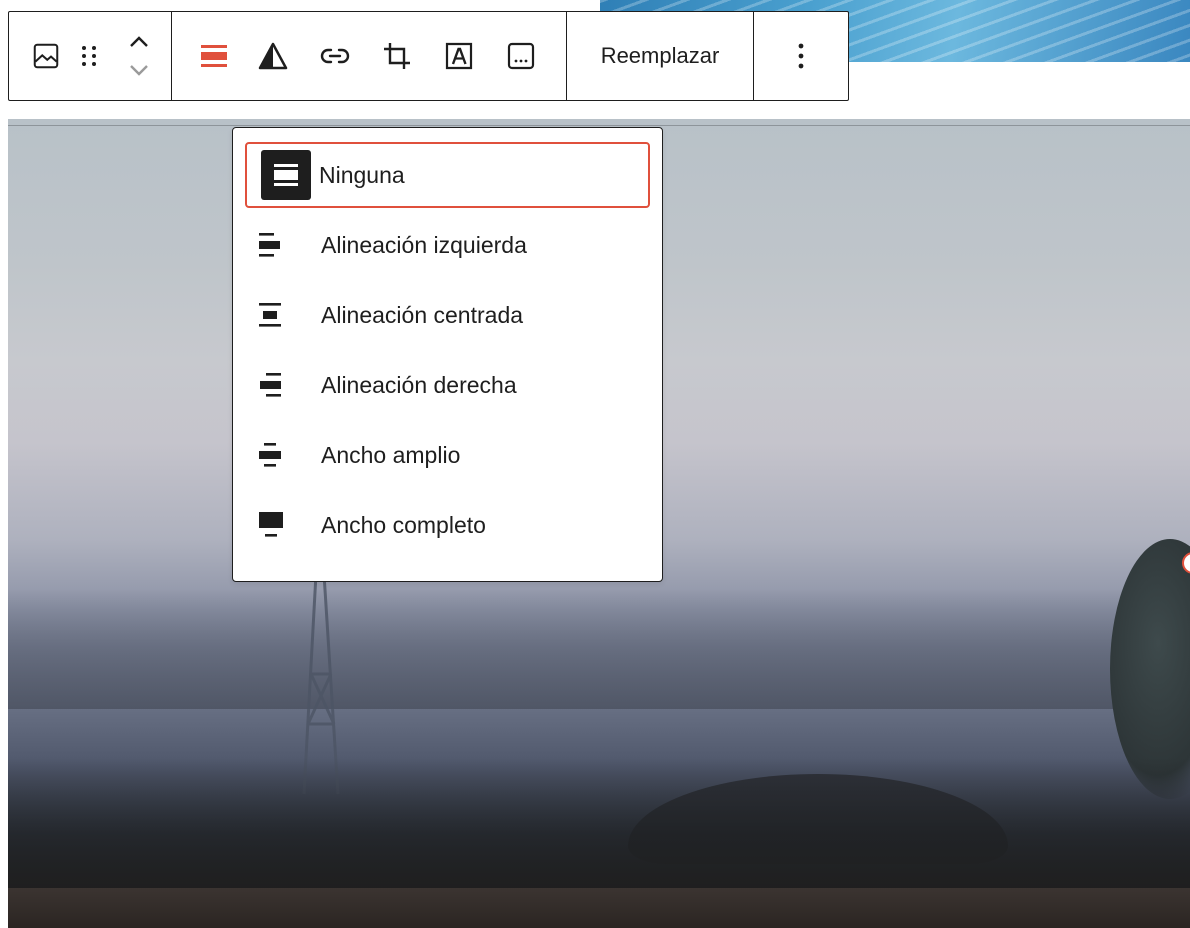 The width and height of the screenshot is (1190, 928). I want to click on caption-icon, so click(521, 56).